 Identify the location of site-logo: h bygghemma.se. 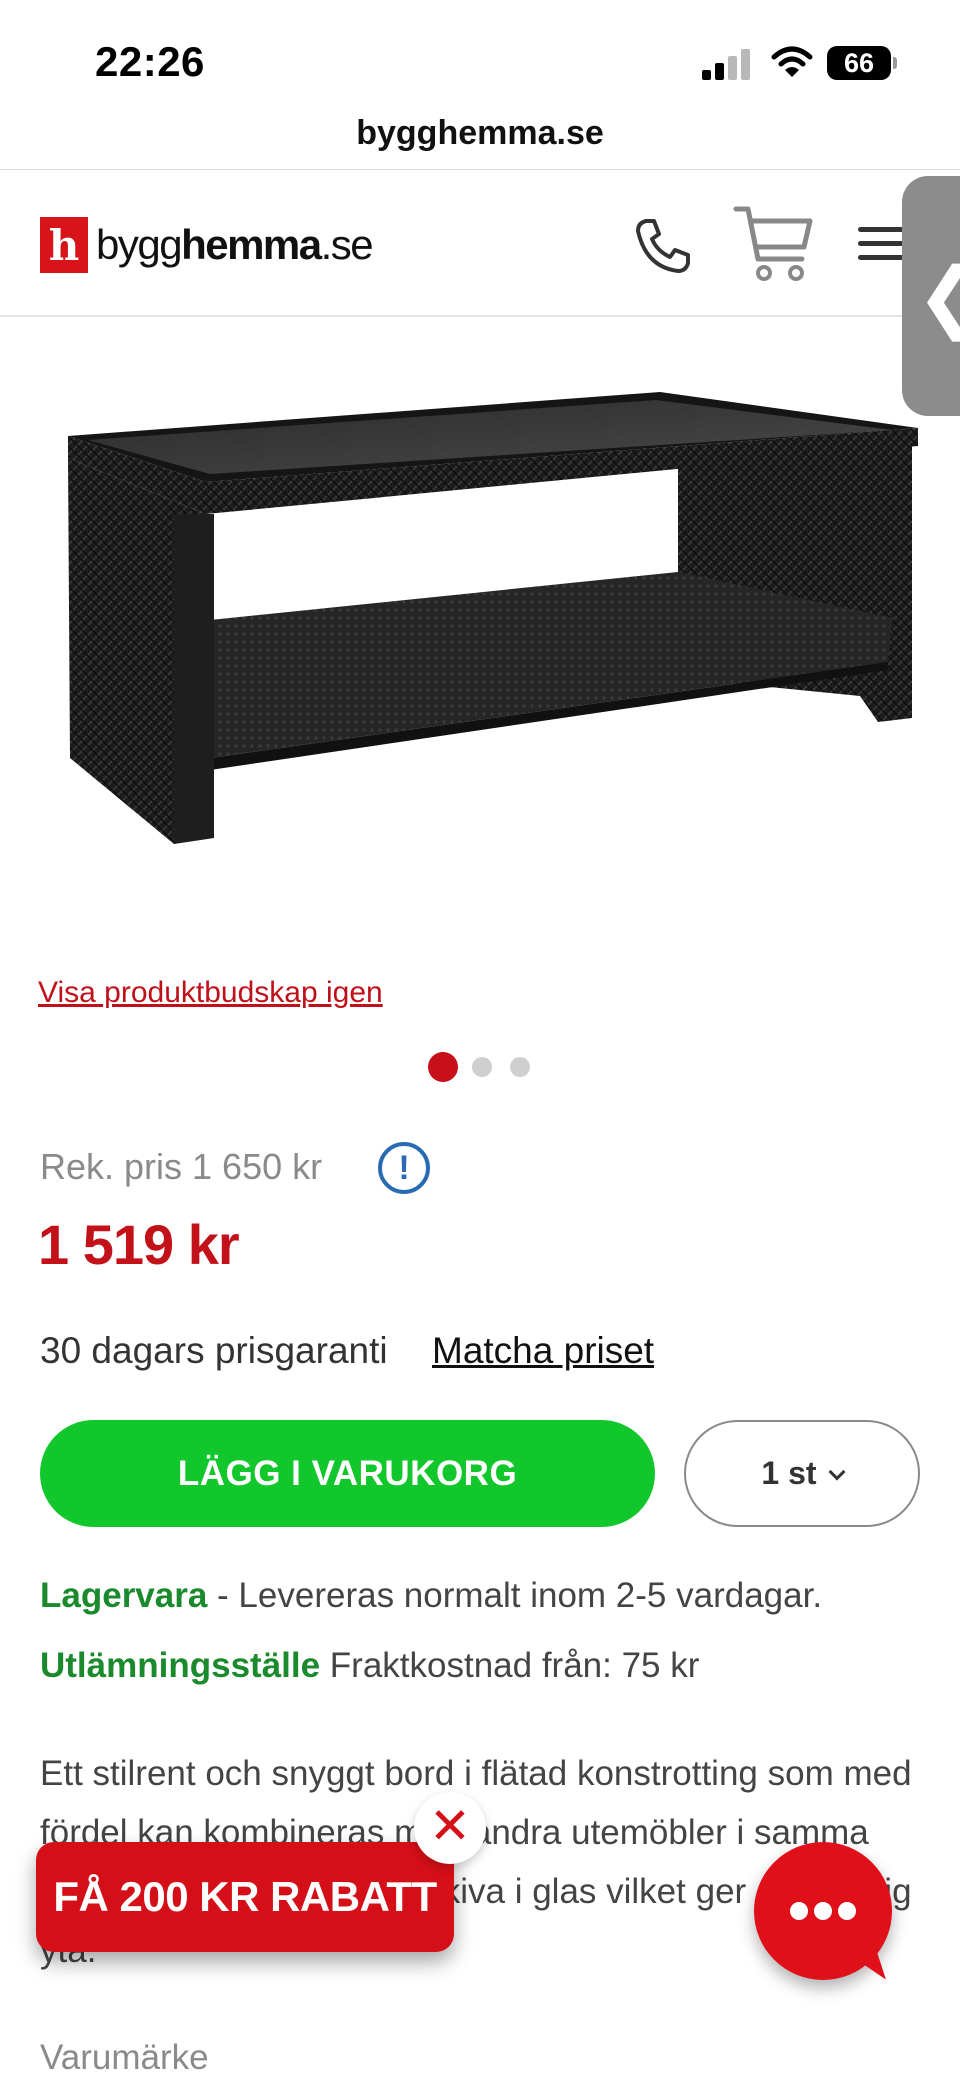
(207, 245).